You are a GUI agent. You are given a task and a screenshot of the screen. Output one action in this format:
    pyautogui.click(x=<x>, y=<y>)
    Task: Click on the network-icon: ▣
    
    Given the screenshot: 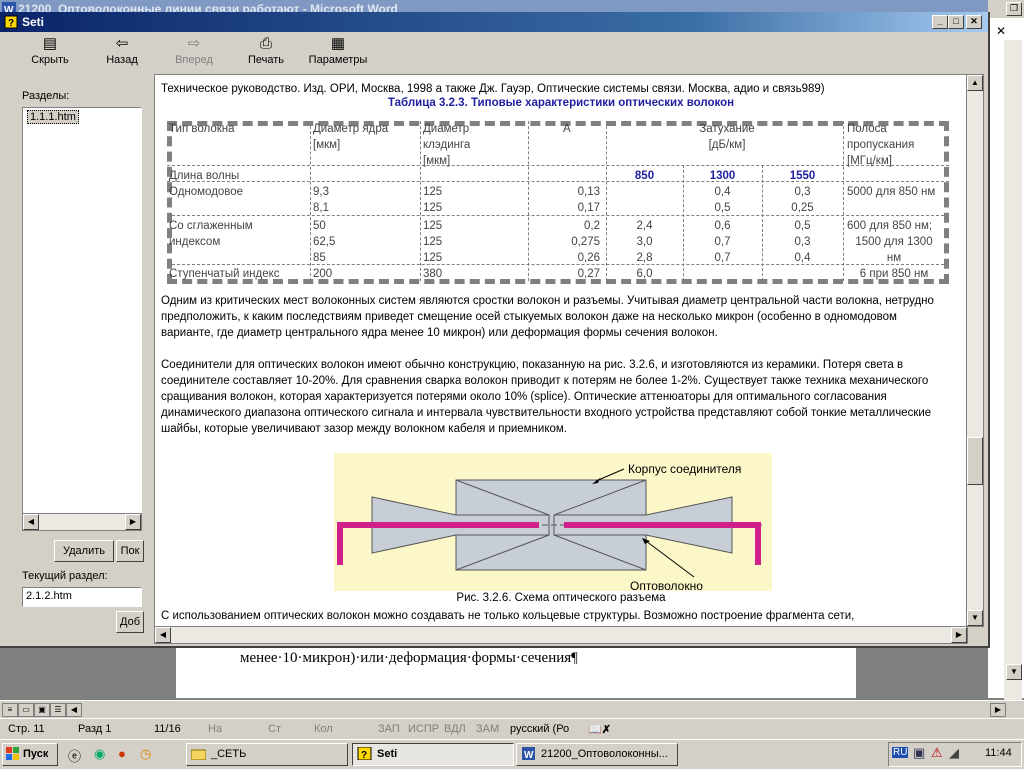 What is the action you would take?
    pyautogui.click(x=919, y=753)
    